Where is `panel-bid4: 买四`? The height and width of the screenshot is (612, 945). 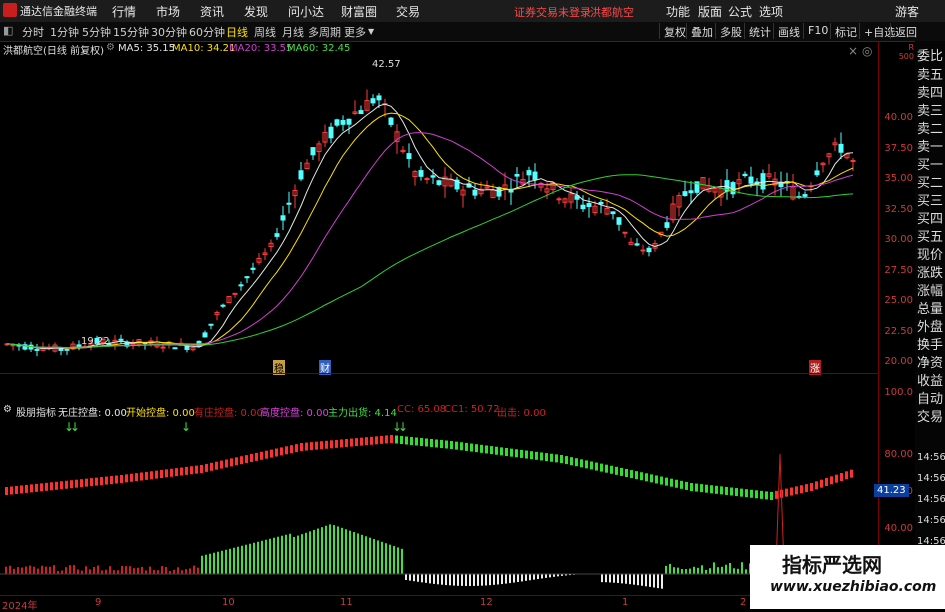 panel-bid4: 买四 is located at coordinates (930, 217).